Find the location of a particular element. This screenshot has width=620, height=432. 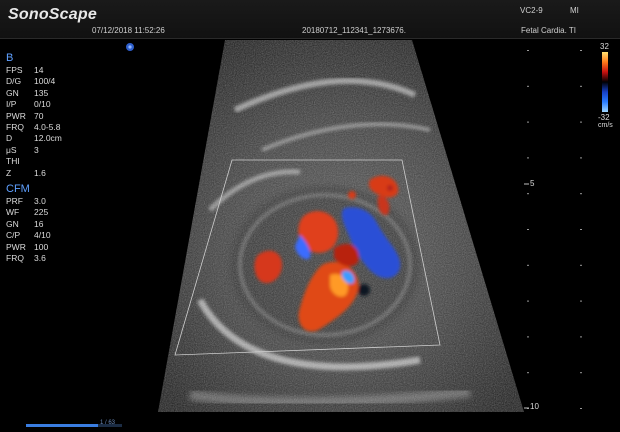

cfm-param-key: WF is located at coordinates (13, 212).